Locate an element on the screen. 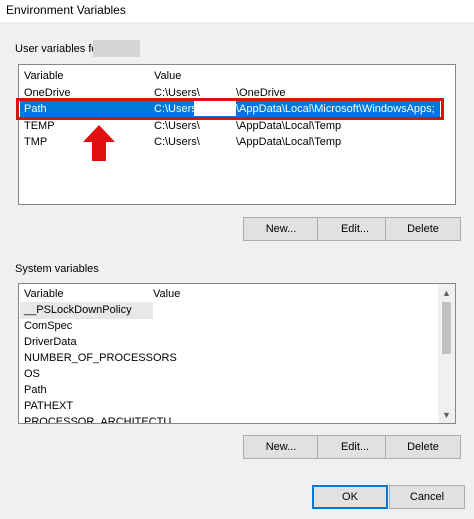  variable-name: TMP is located at coordinates (36, 142).